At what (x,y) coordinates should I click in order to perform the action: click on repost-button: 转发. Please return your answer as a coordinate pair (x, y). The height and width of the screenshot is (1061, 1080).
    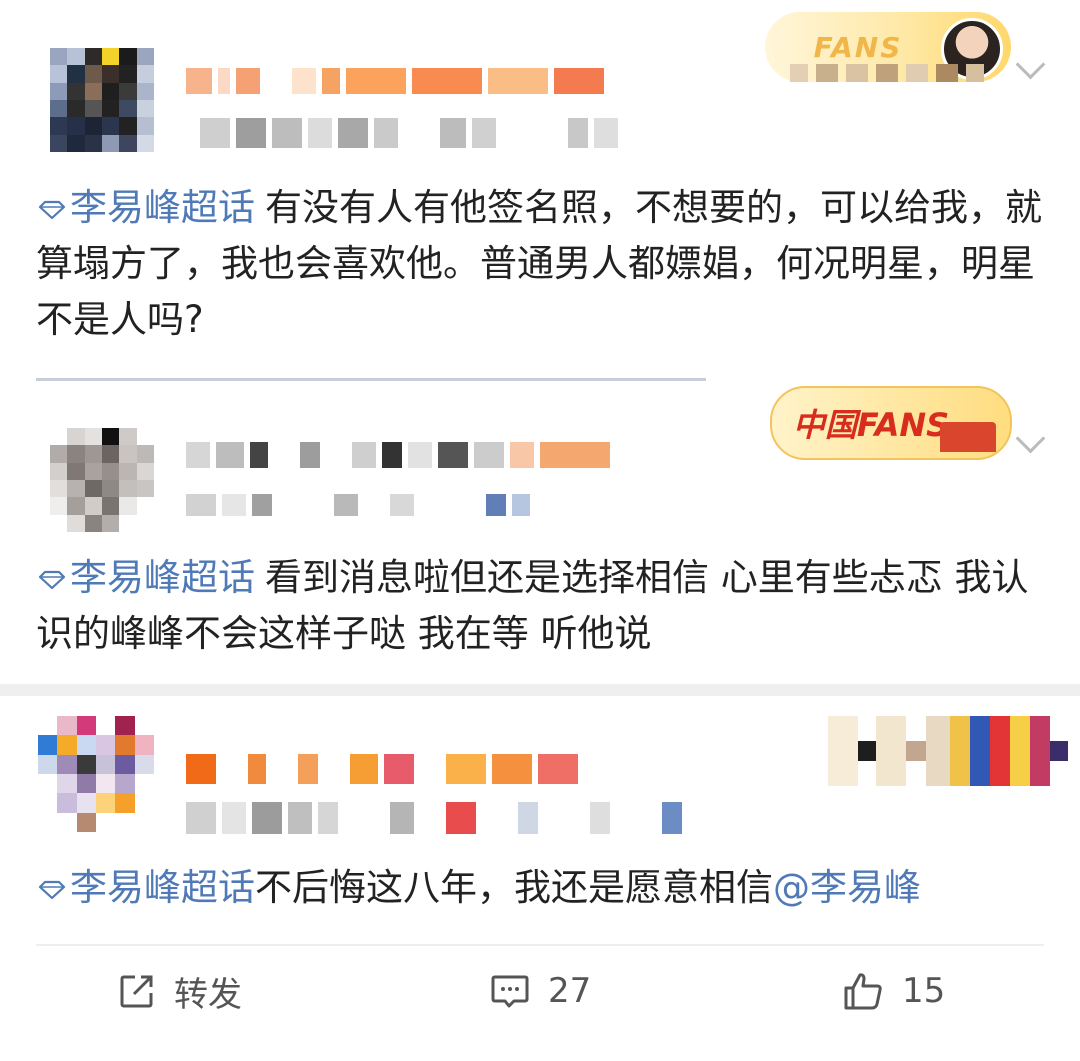
    Looking at the image, I should click on (180, 991).